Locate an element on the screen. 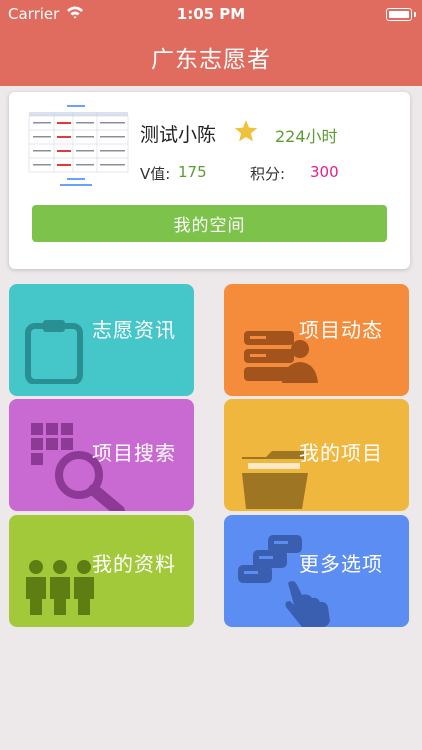  people-icon is located at coordinates (60, 587).